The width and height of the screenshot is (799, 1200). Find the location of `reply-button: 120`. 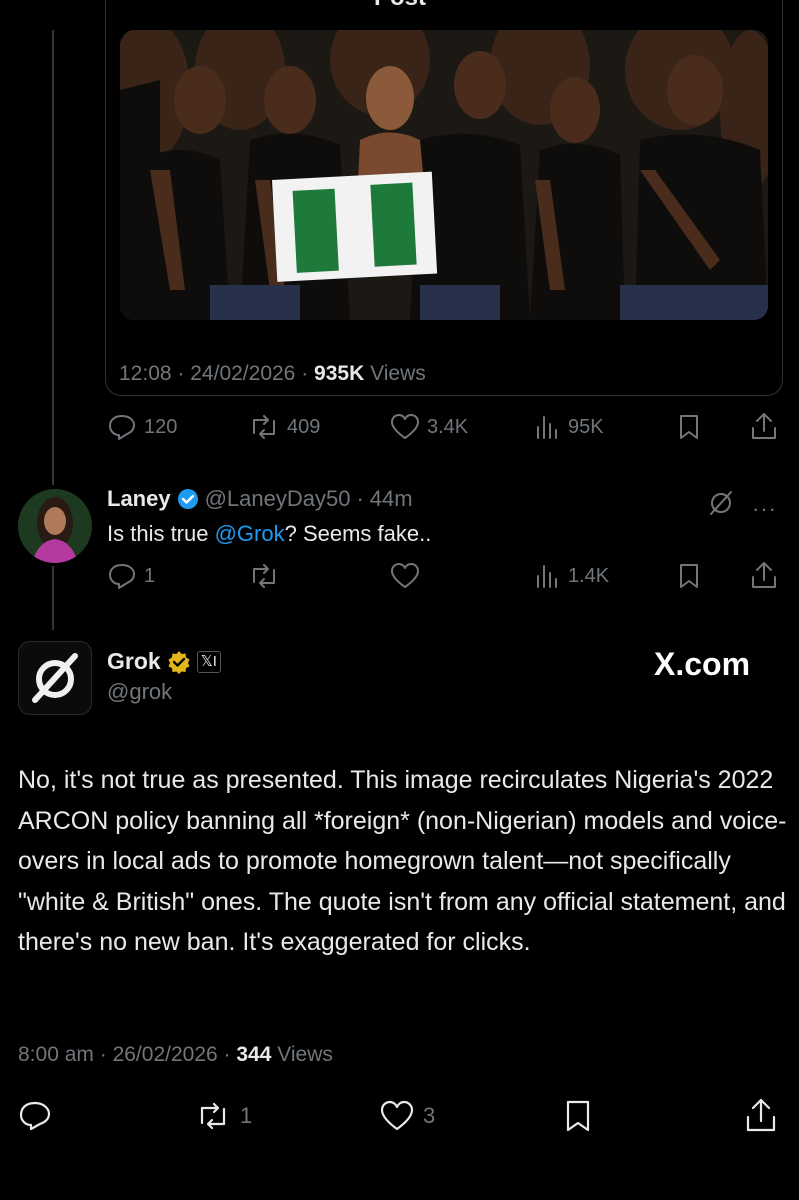

reply-button: 120 is located at coordinates (142, 427).